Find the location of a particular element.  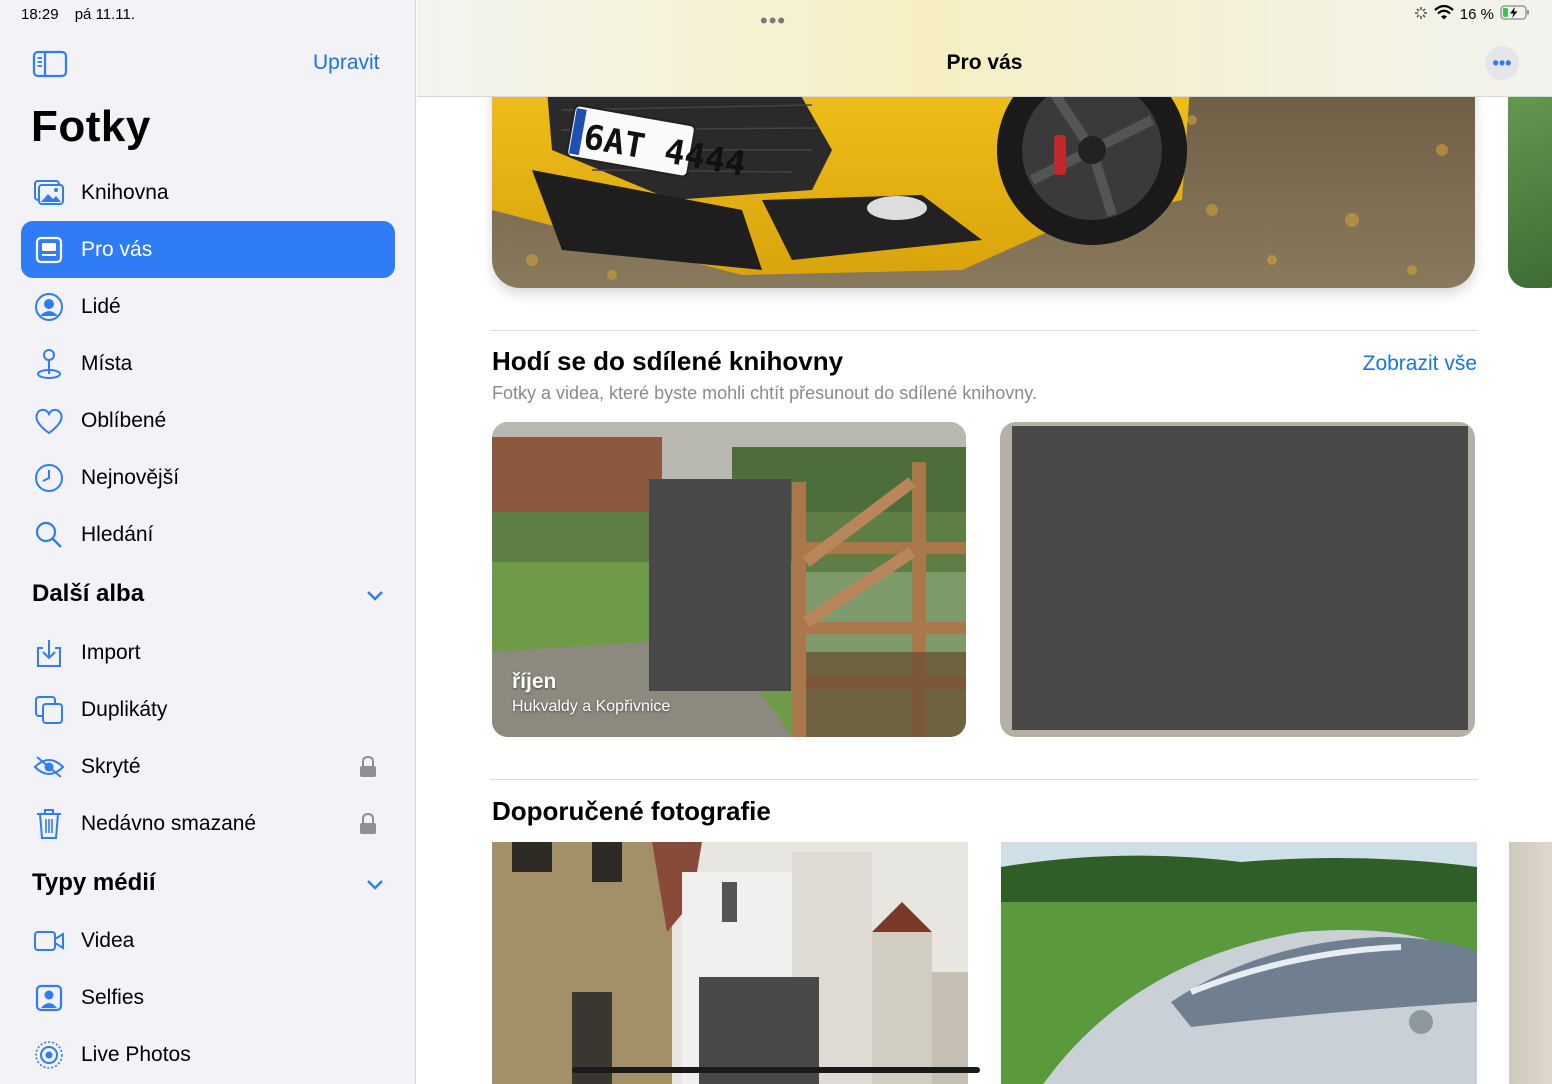

sidebar-title: Fotky is located at coordinates (91, 126).